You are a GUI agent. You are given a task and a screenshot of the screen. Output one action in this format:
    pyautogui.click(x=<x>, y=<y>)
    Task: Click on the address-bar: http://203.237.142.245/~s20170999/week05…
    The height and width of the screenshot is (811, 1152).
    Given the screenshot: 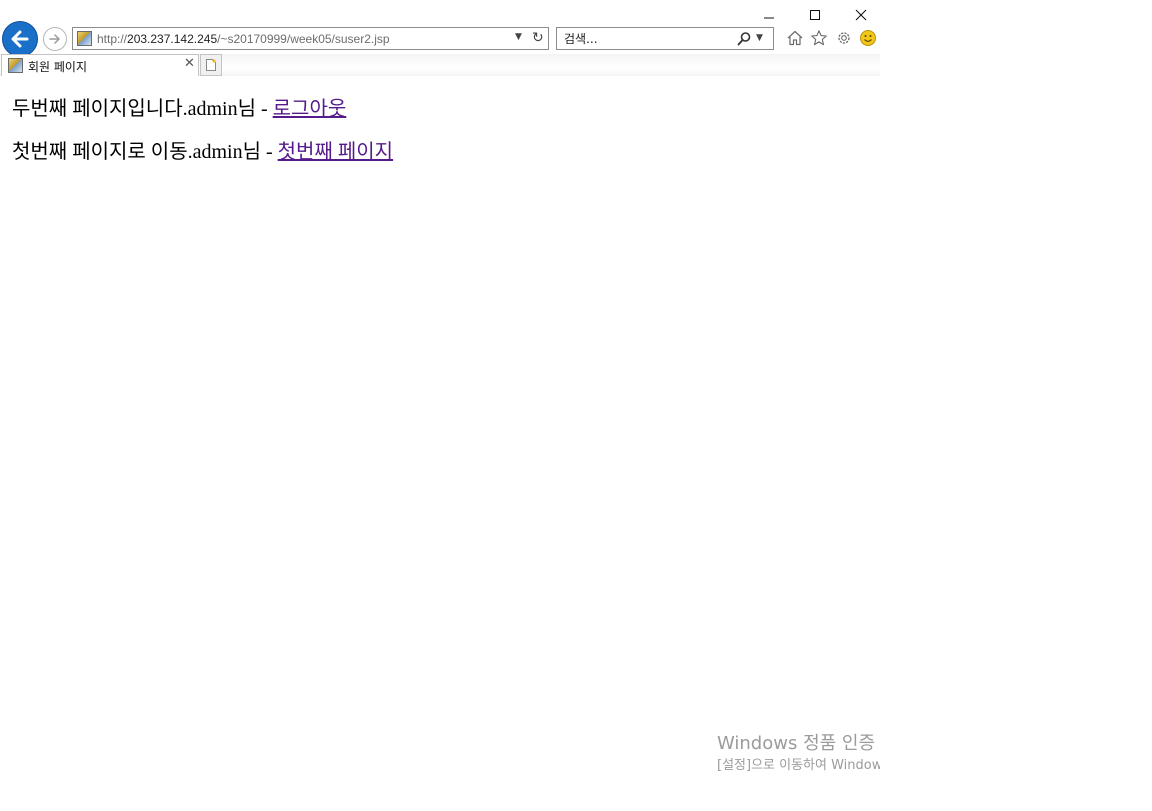 What is the action you would take?
    pyautogui.click(x=310, y=38)
    